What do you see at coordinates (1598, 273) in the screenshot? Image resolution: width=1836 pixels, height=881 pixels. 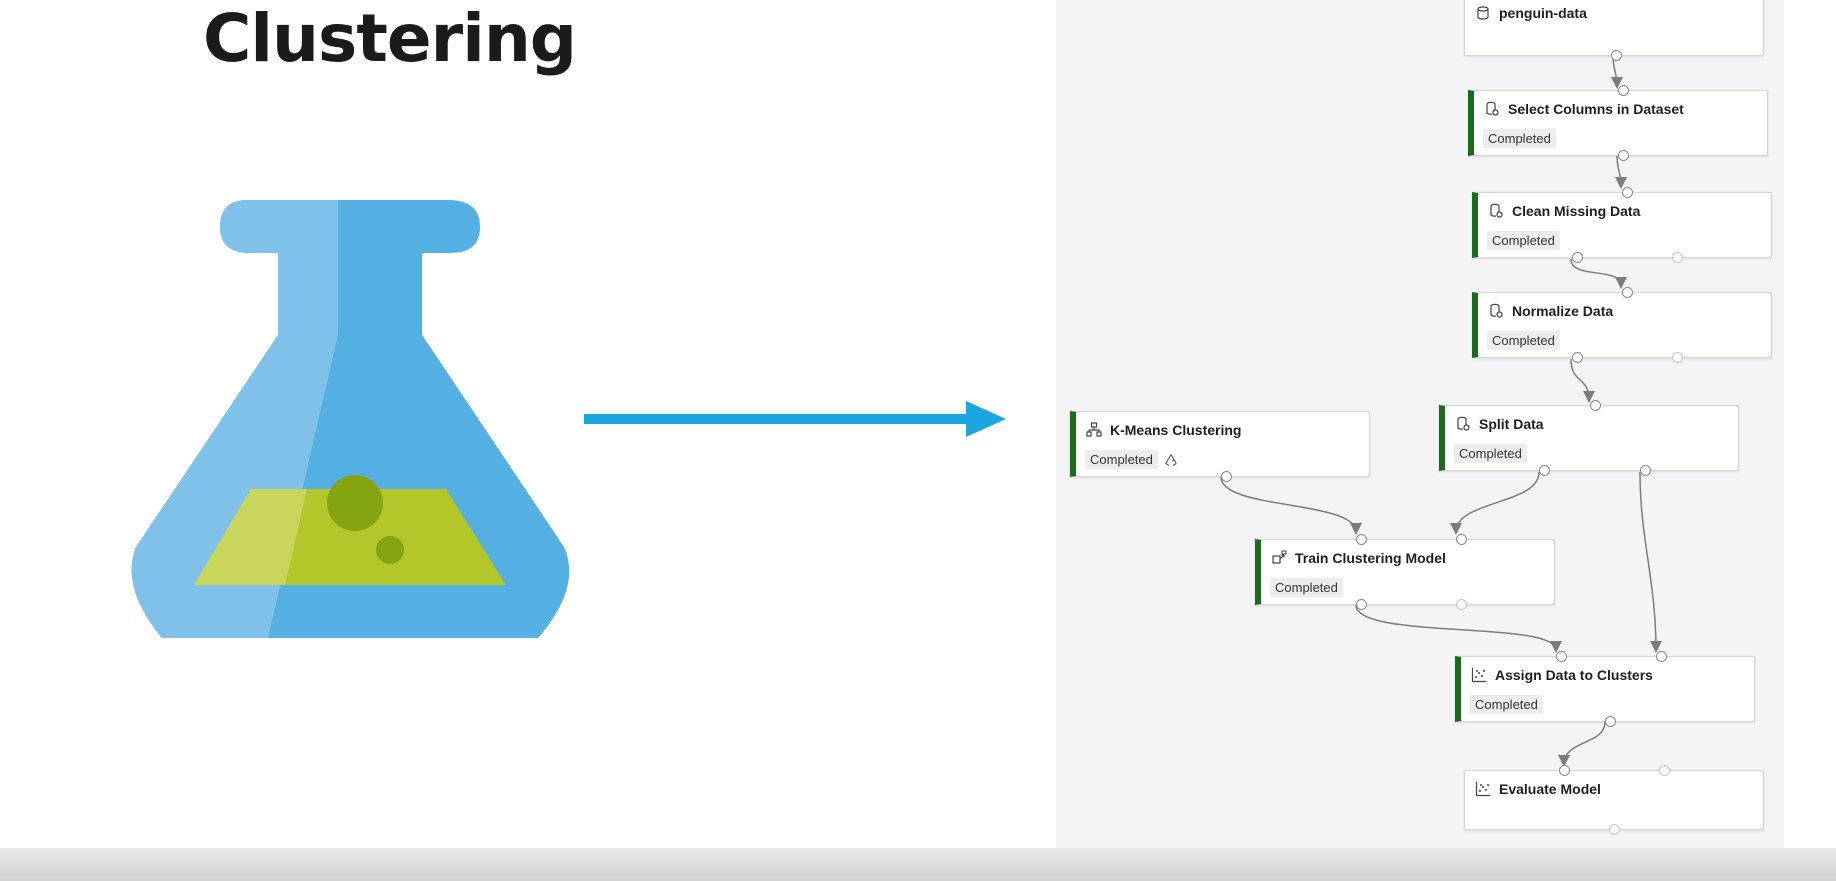 I see `edge-clean-normalize` at bounding box center [1598, 273].